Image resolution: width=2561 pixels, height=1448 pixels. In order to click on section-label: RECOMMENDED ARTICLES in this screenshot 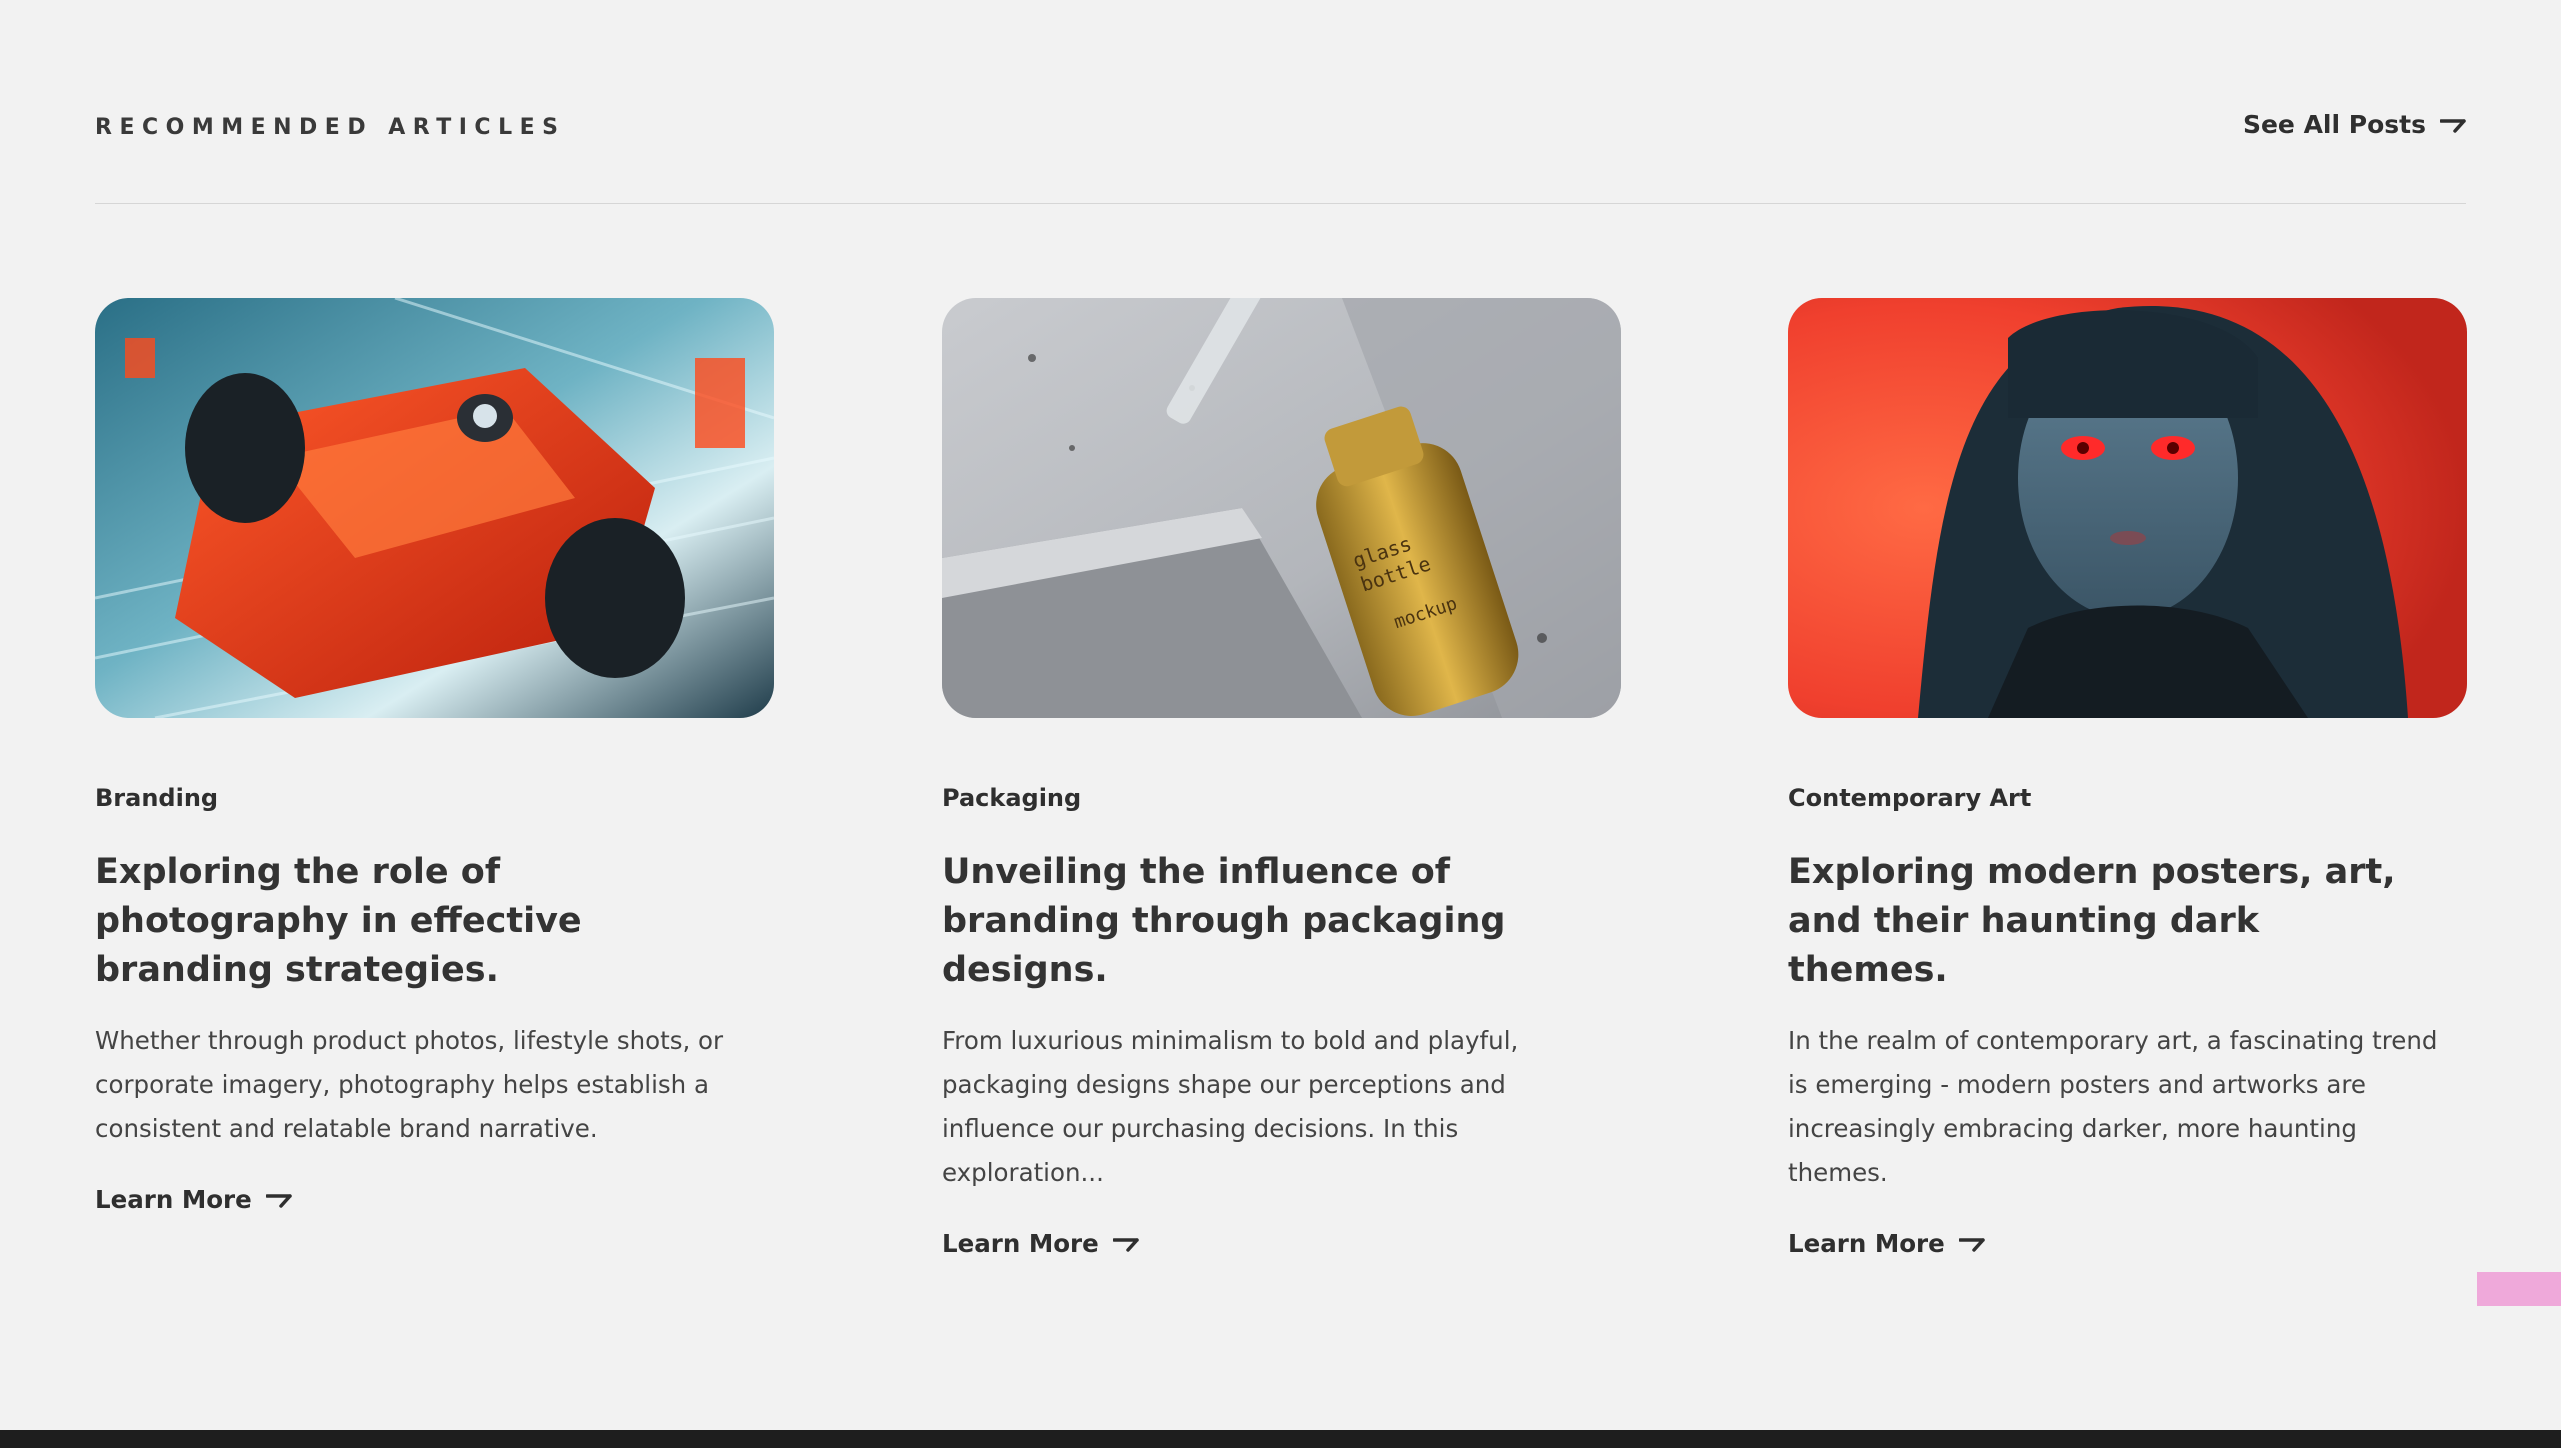, I will do `click(330, 127)`.